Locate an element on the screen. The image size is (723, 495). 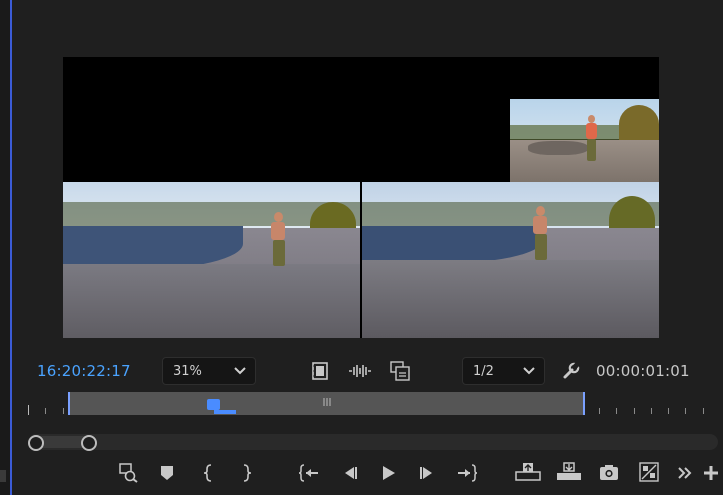
go-to-out-icon is located at coordinates (467, 473).